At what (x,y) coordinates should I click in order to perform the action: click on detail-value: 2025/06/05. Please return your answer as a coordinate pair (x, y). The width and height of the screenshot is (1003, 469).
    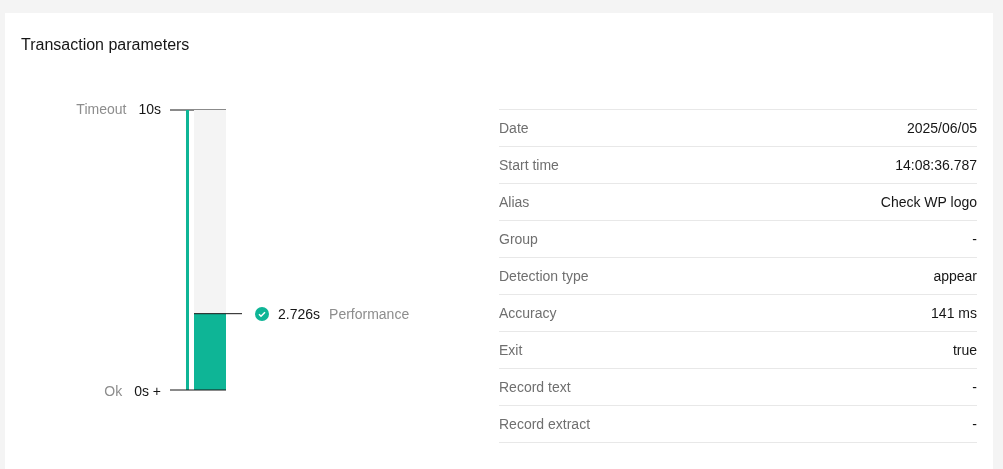
    Looking at the image, I should click on (941, 128).